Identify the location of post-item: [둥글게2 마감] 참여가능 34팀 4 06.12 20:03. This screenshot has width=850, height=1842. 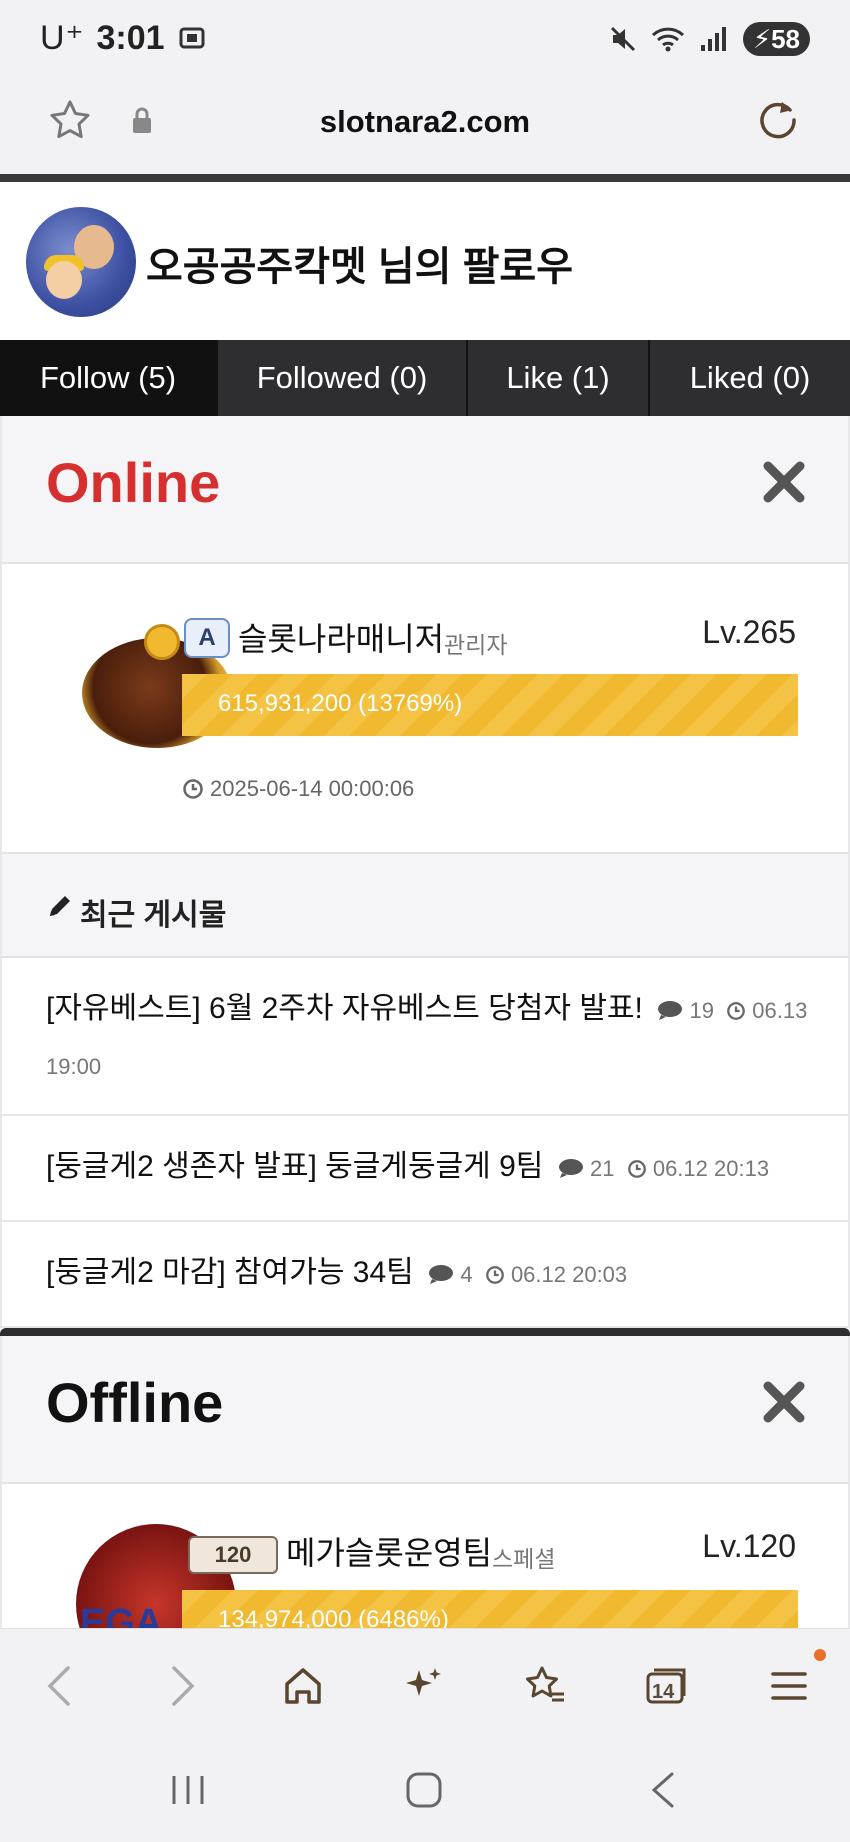
(425, 1275).